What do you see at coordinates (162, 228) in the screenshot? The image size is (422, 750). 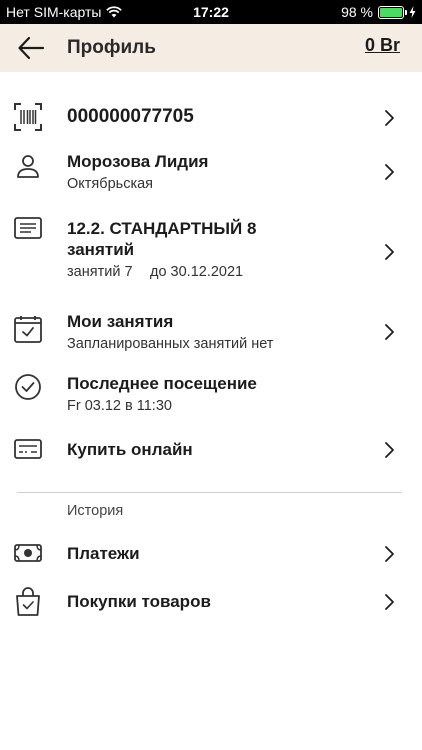 I see `subscription-title-line1: 12.2. СТАНДАРТНЫЙ 8` at bounding box center [162, 228].